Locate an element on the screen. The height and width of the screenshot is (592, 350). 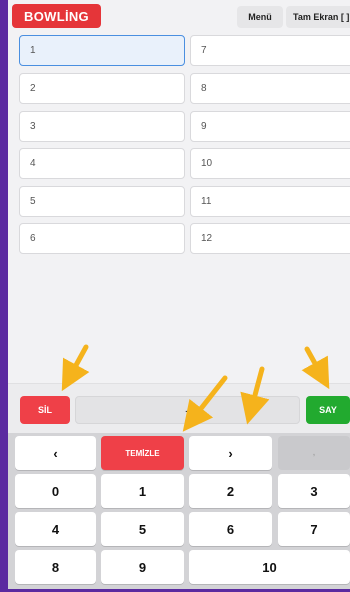
player-slot-label: 3 is located at coordinates (33, 126).